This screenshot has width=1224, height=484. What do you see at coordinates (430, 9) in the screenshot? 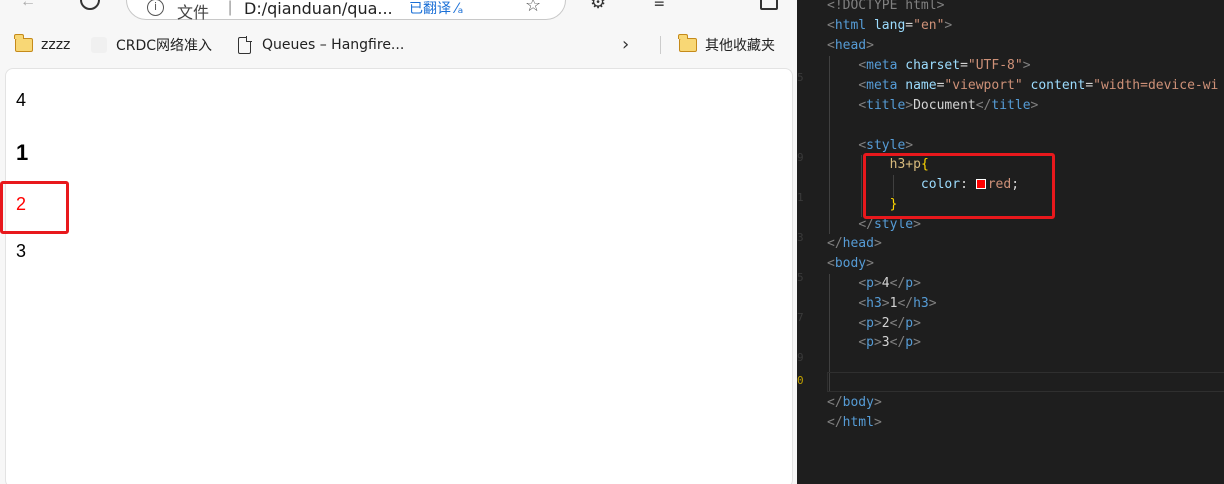
I see `translate-label: 已翻译` at bounding box center [430, 9].